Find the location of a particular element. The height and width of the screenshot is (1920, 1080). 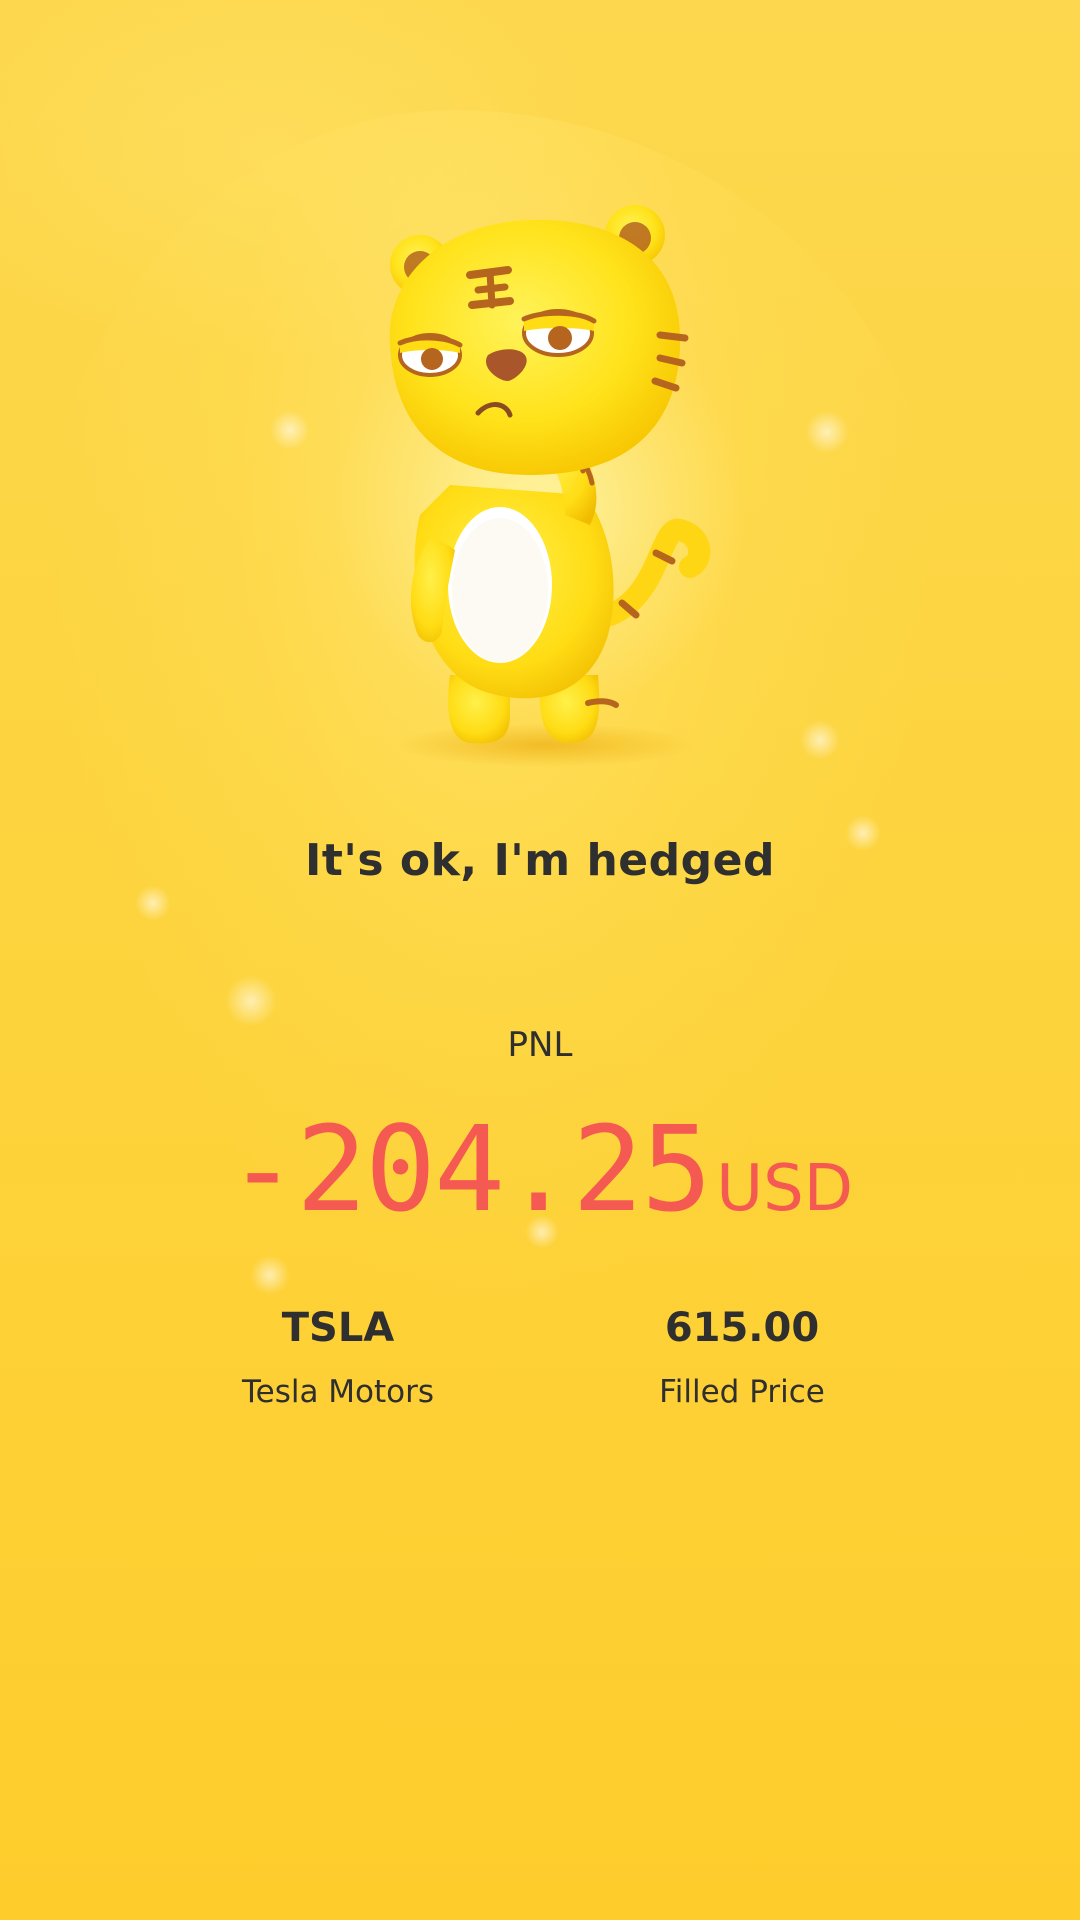

ticker-symbol: TSLA is located at coordinates (338, 1328).